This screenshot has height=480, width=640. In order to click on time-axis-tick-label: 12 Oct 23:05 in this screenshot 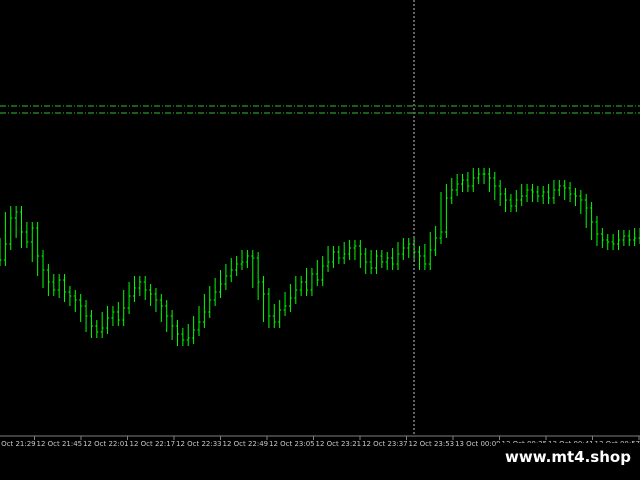, I will do `click(292, 444)`.